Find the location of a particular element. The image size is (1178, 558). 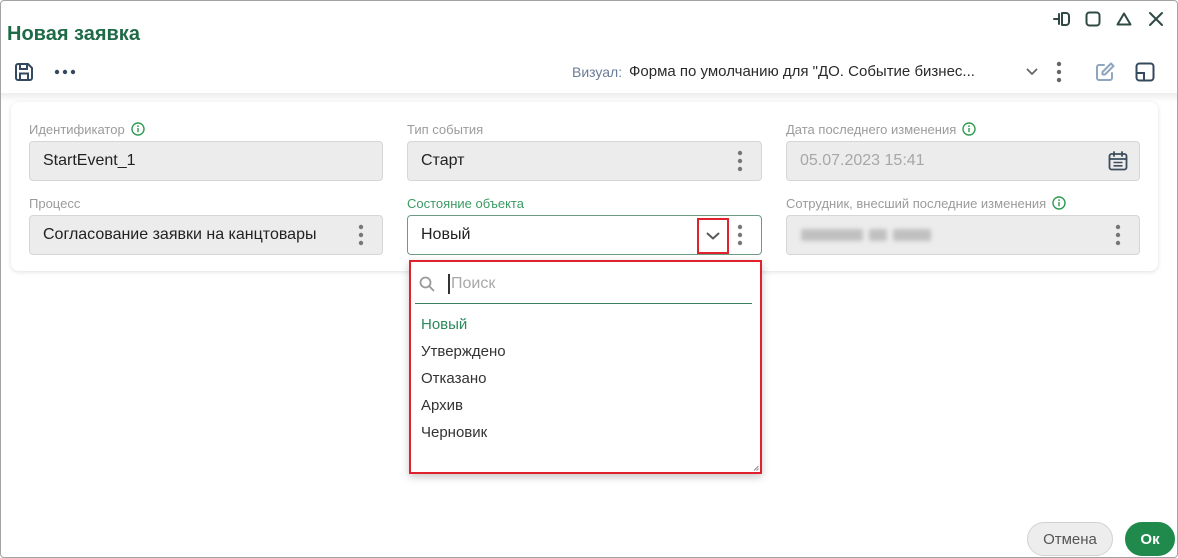

last-modified-label: Дата последнего изменения is located at coordinates (881, 129).